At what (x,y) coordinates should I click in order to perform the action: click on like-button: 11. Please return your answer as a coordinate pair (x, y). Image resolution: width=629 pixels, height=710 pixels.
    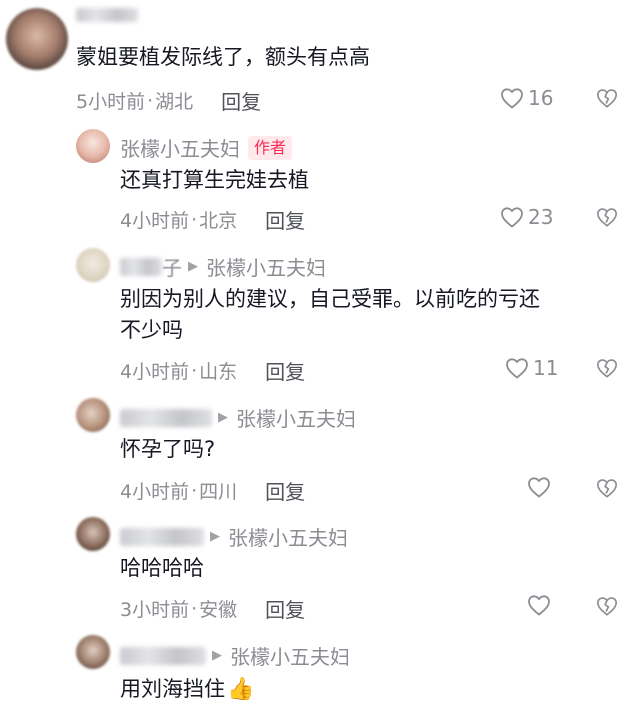
    Looking at the image, I should click on (531, 368).